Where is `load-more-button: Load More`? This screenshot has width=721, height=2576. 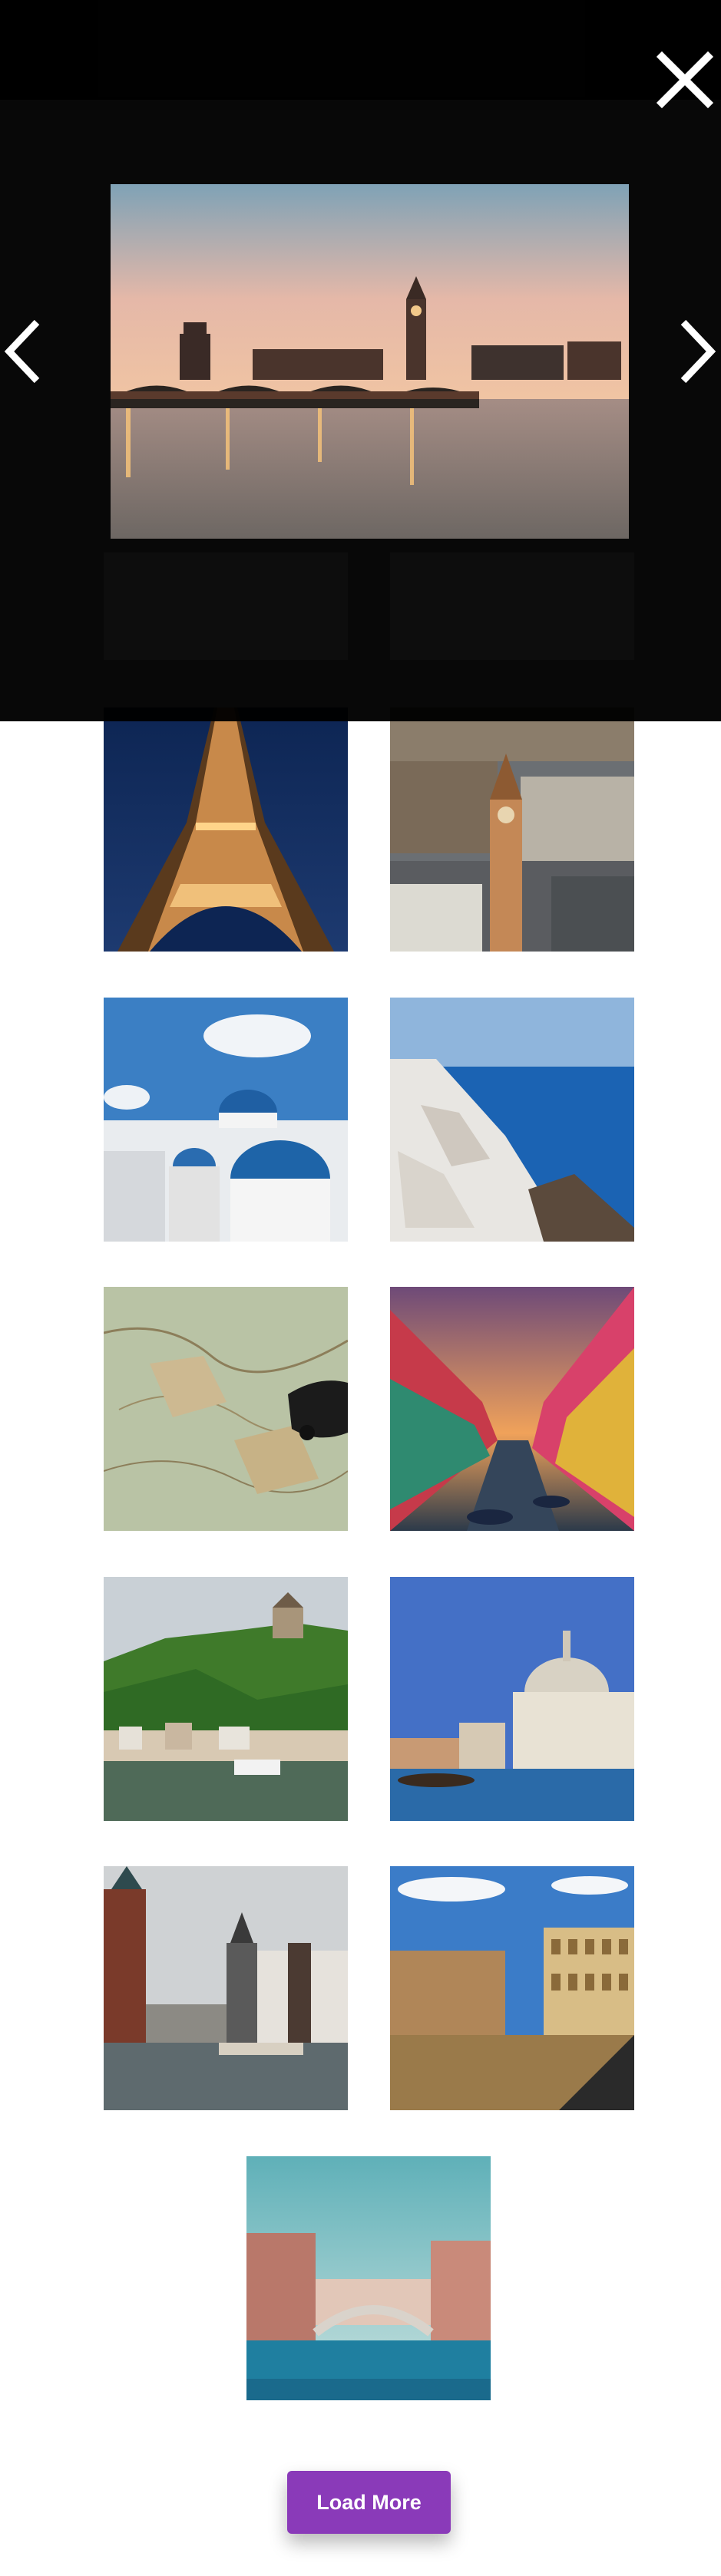
load-more-button: Load More is located at coordinates (369, 2502).